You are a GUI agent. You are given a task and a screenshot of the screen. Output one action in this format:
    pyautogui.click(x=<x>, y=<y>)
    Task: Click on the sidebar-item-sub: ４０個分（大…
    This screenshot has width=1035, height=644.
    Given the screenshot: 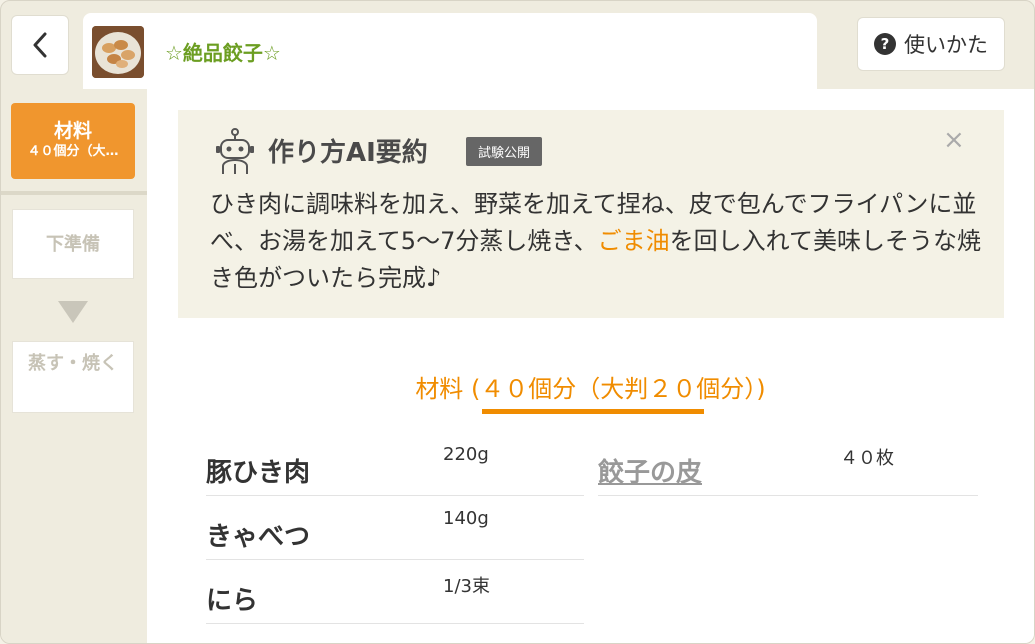 What is the action you would take?
    pyautogui.click(x=73, y=151)
    